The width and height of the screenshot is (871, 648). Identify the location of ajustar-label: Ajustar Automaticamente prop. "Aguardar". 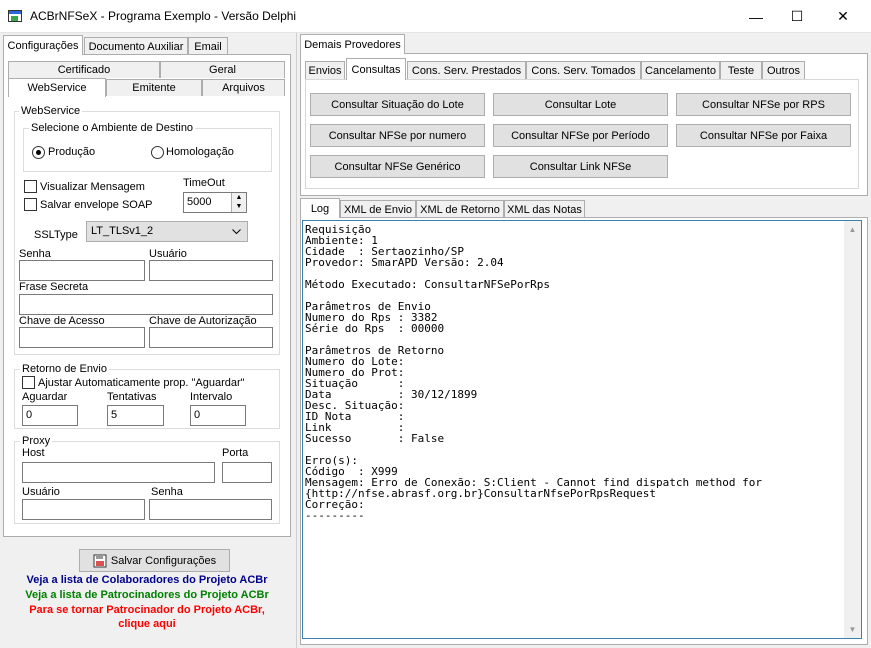
(141, 383).